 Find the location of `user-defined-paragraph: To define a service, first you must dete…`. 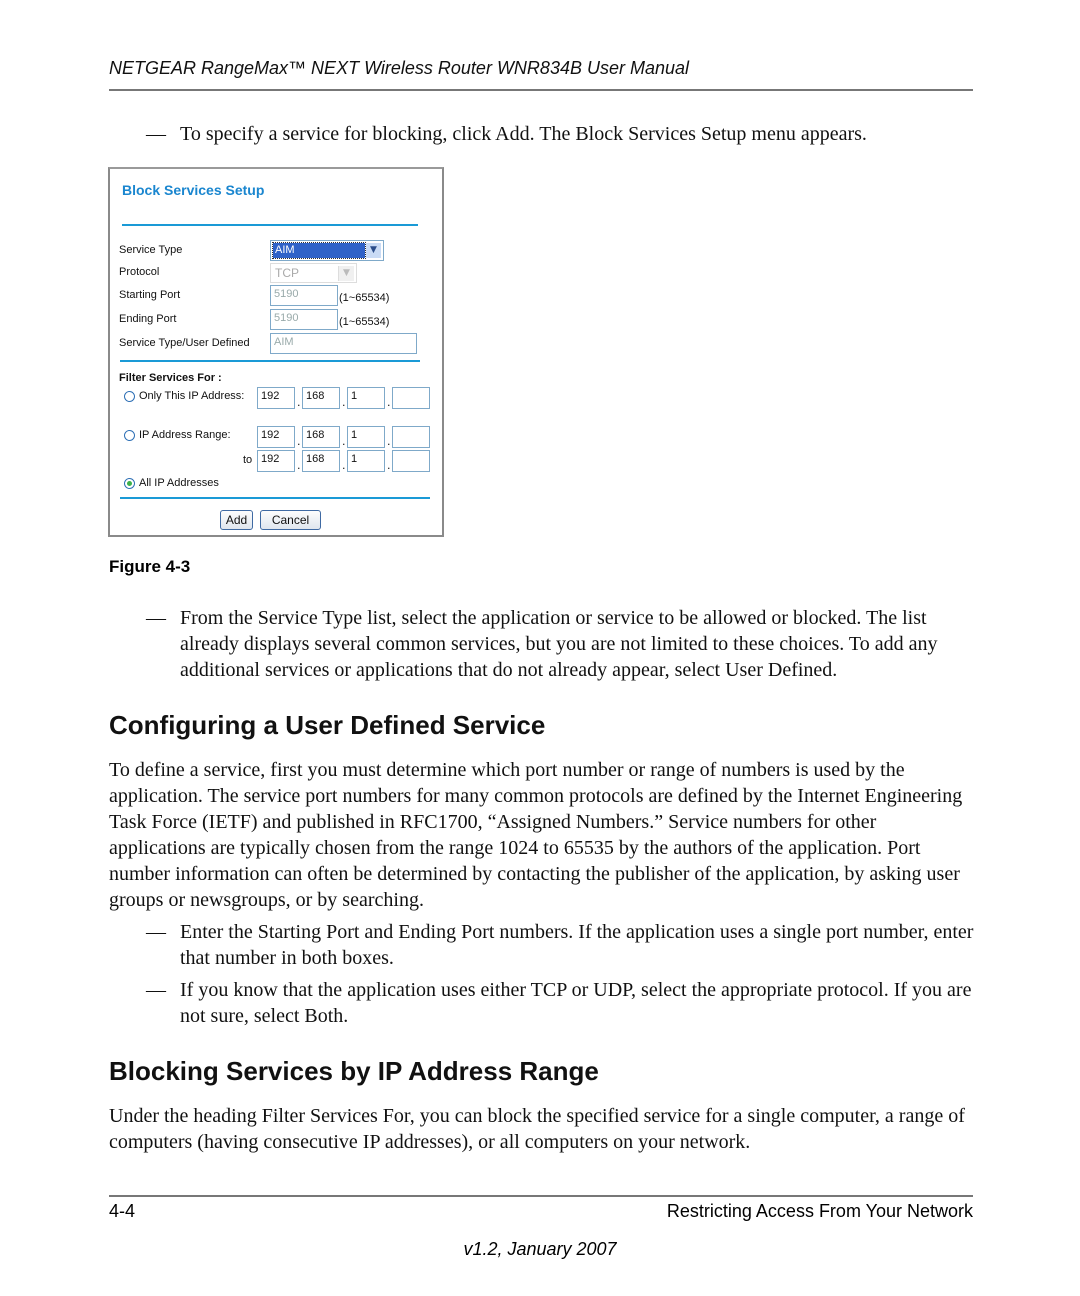

user-defined-paragraph: To define a service, first you must dete… is located at coordinates (536, 835).